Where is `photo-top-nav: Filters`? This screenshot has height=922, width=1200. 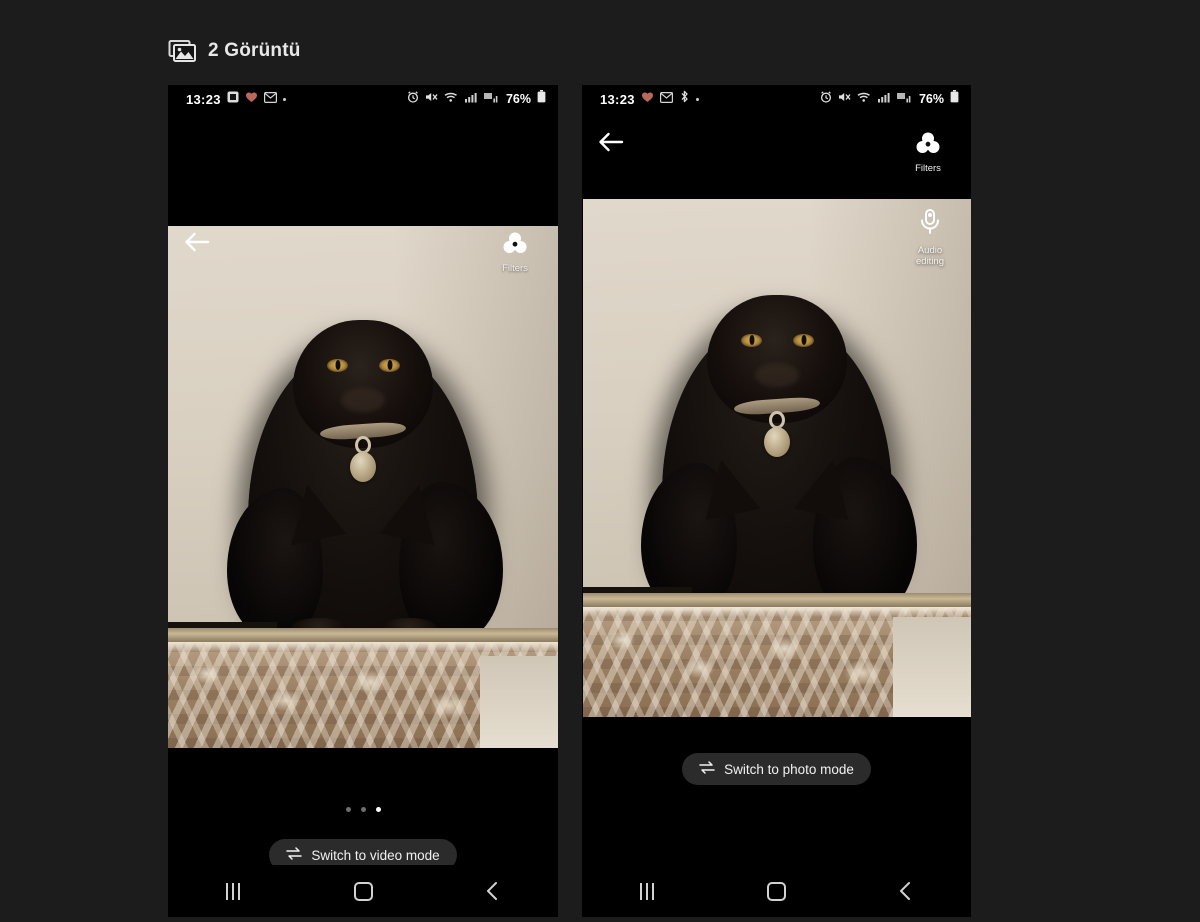
photo-top-nav: Filters is located at coordinates (776, 152).